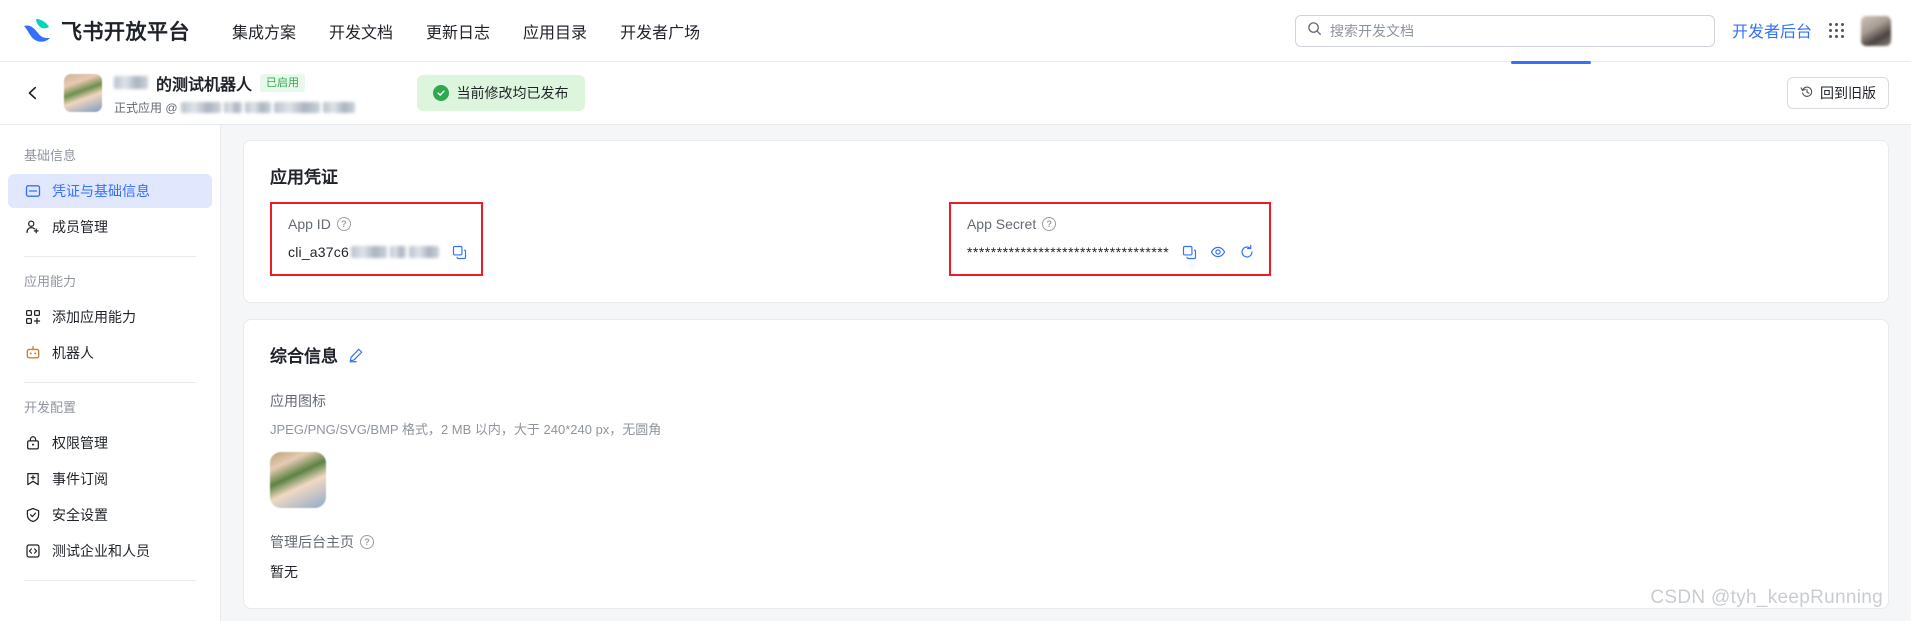 Image resolution: width=1911 pixels, height=621 pixels. I want to click on sidebar-item-label: 测试企业和人员, so click(101, 551).